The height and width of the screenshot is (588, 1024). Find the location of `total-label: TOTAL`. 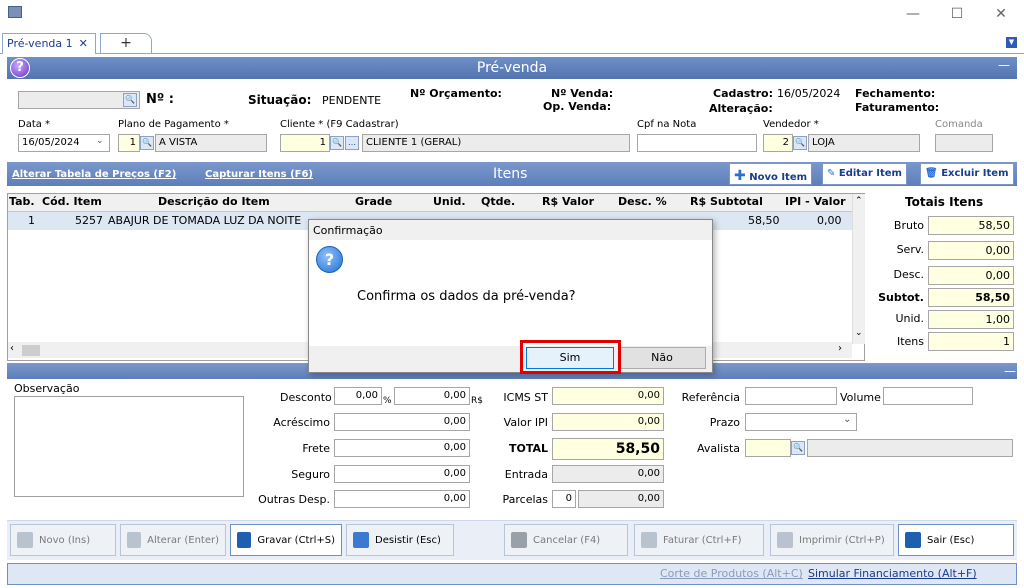

total-label: TOTAL is located at coordinates (528, 448).